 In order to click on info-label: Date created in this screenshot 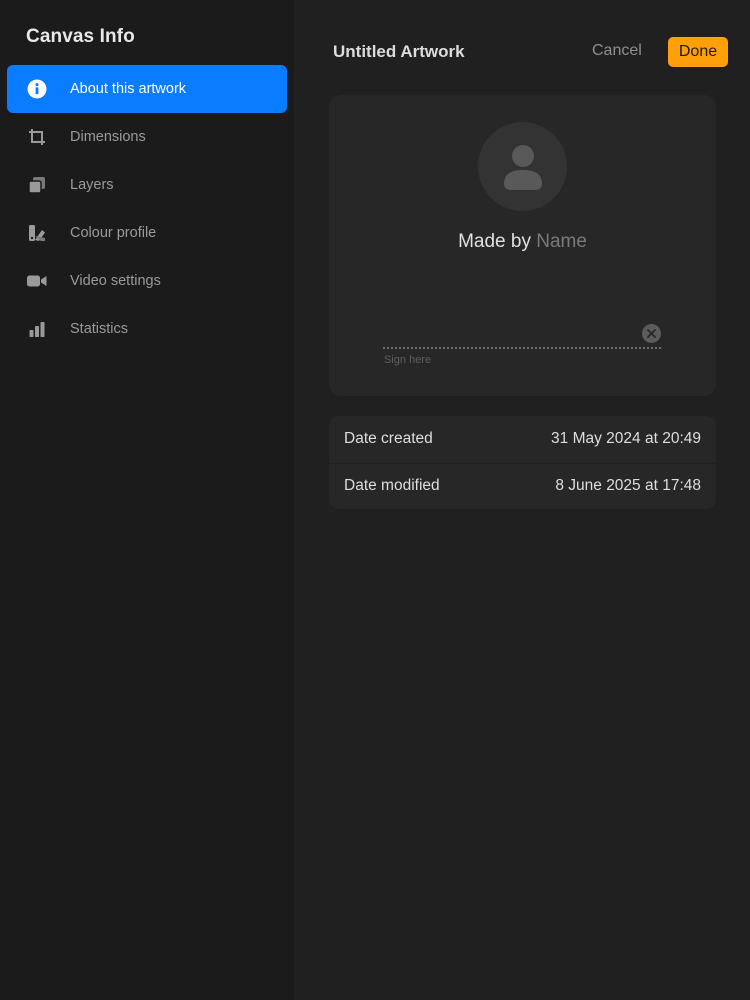, I will do `click(388, 439)`.